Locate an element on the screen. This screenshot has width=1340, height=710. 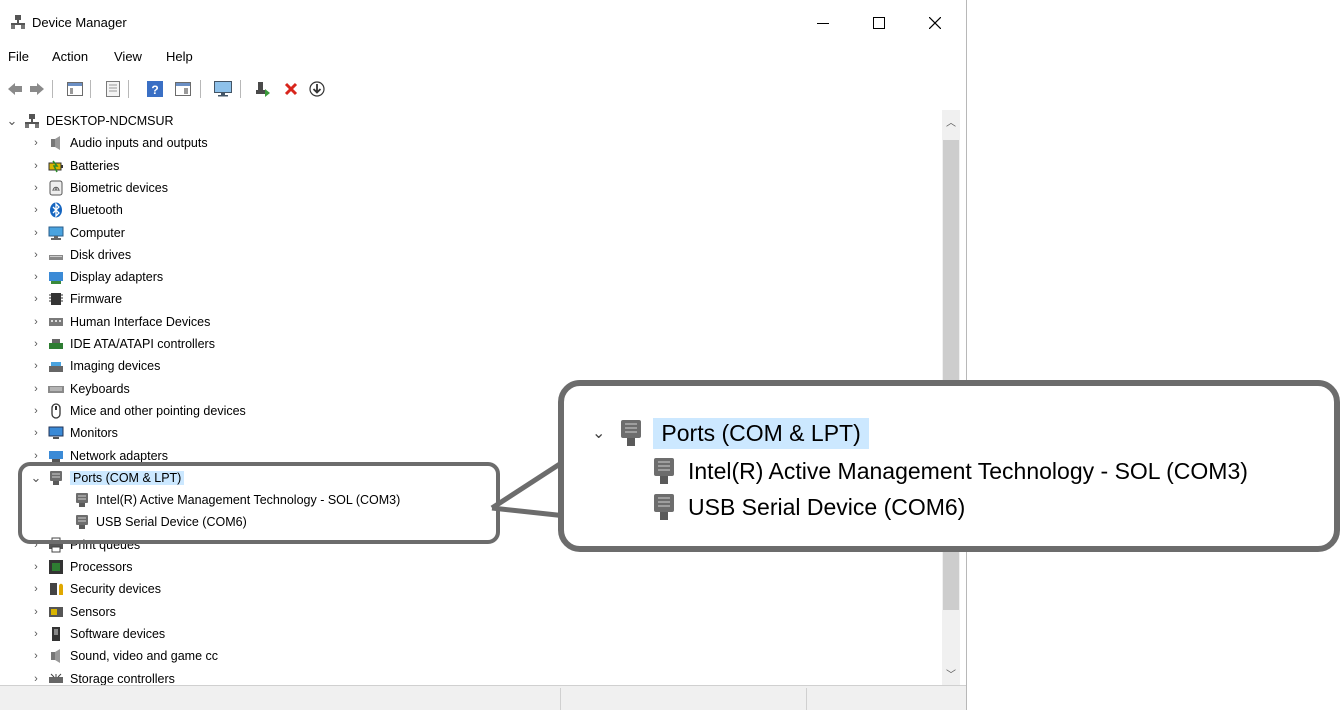
tree-category-item: › Storage controllers is located at coordinates (102, 677).